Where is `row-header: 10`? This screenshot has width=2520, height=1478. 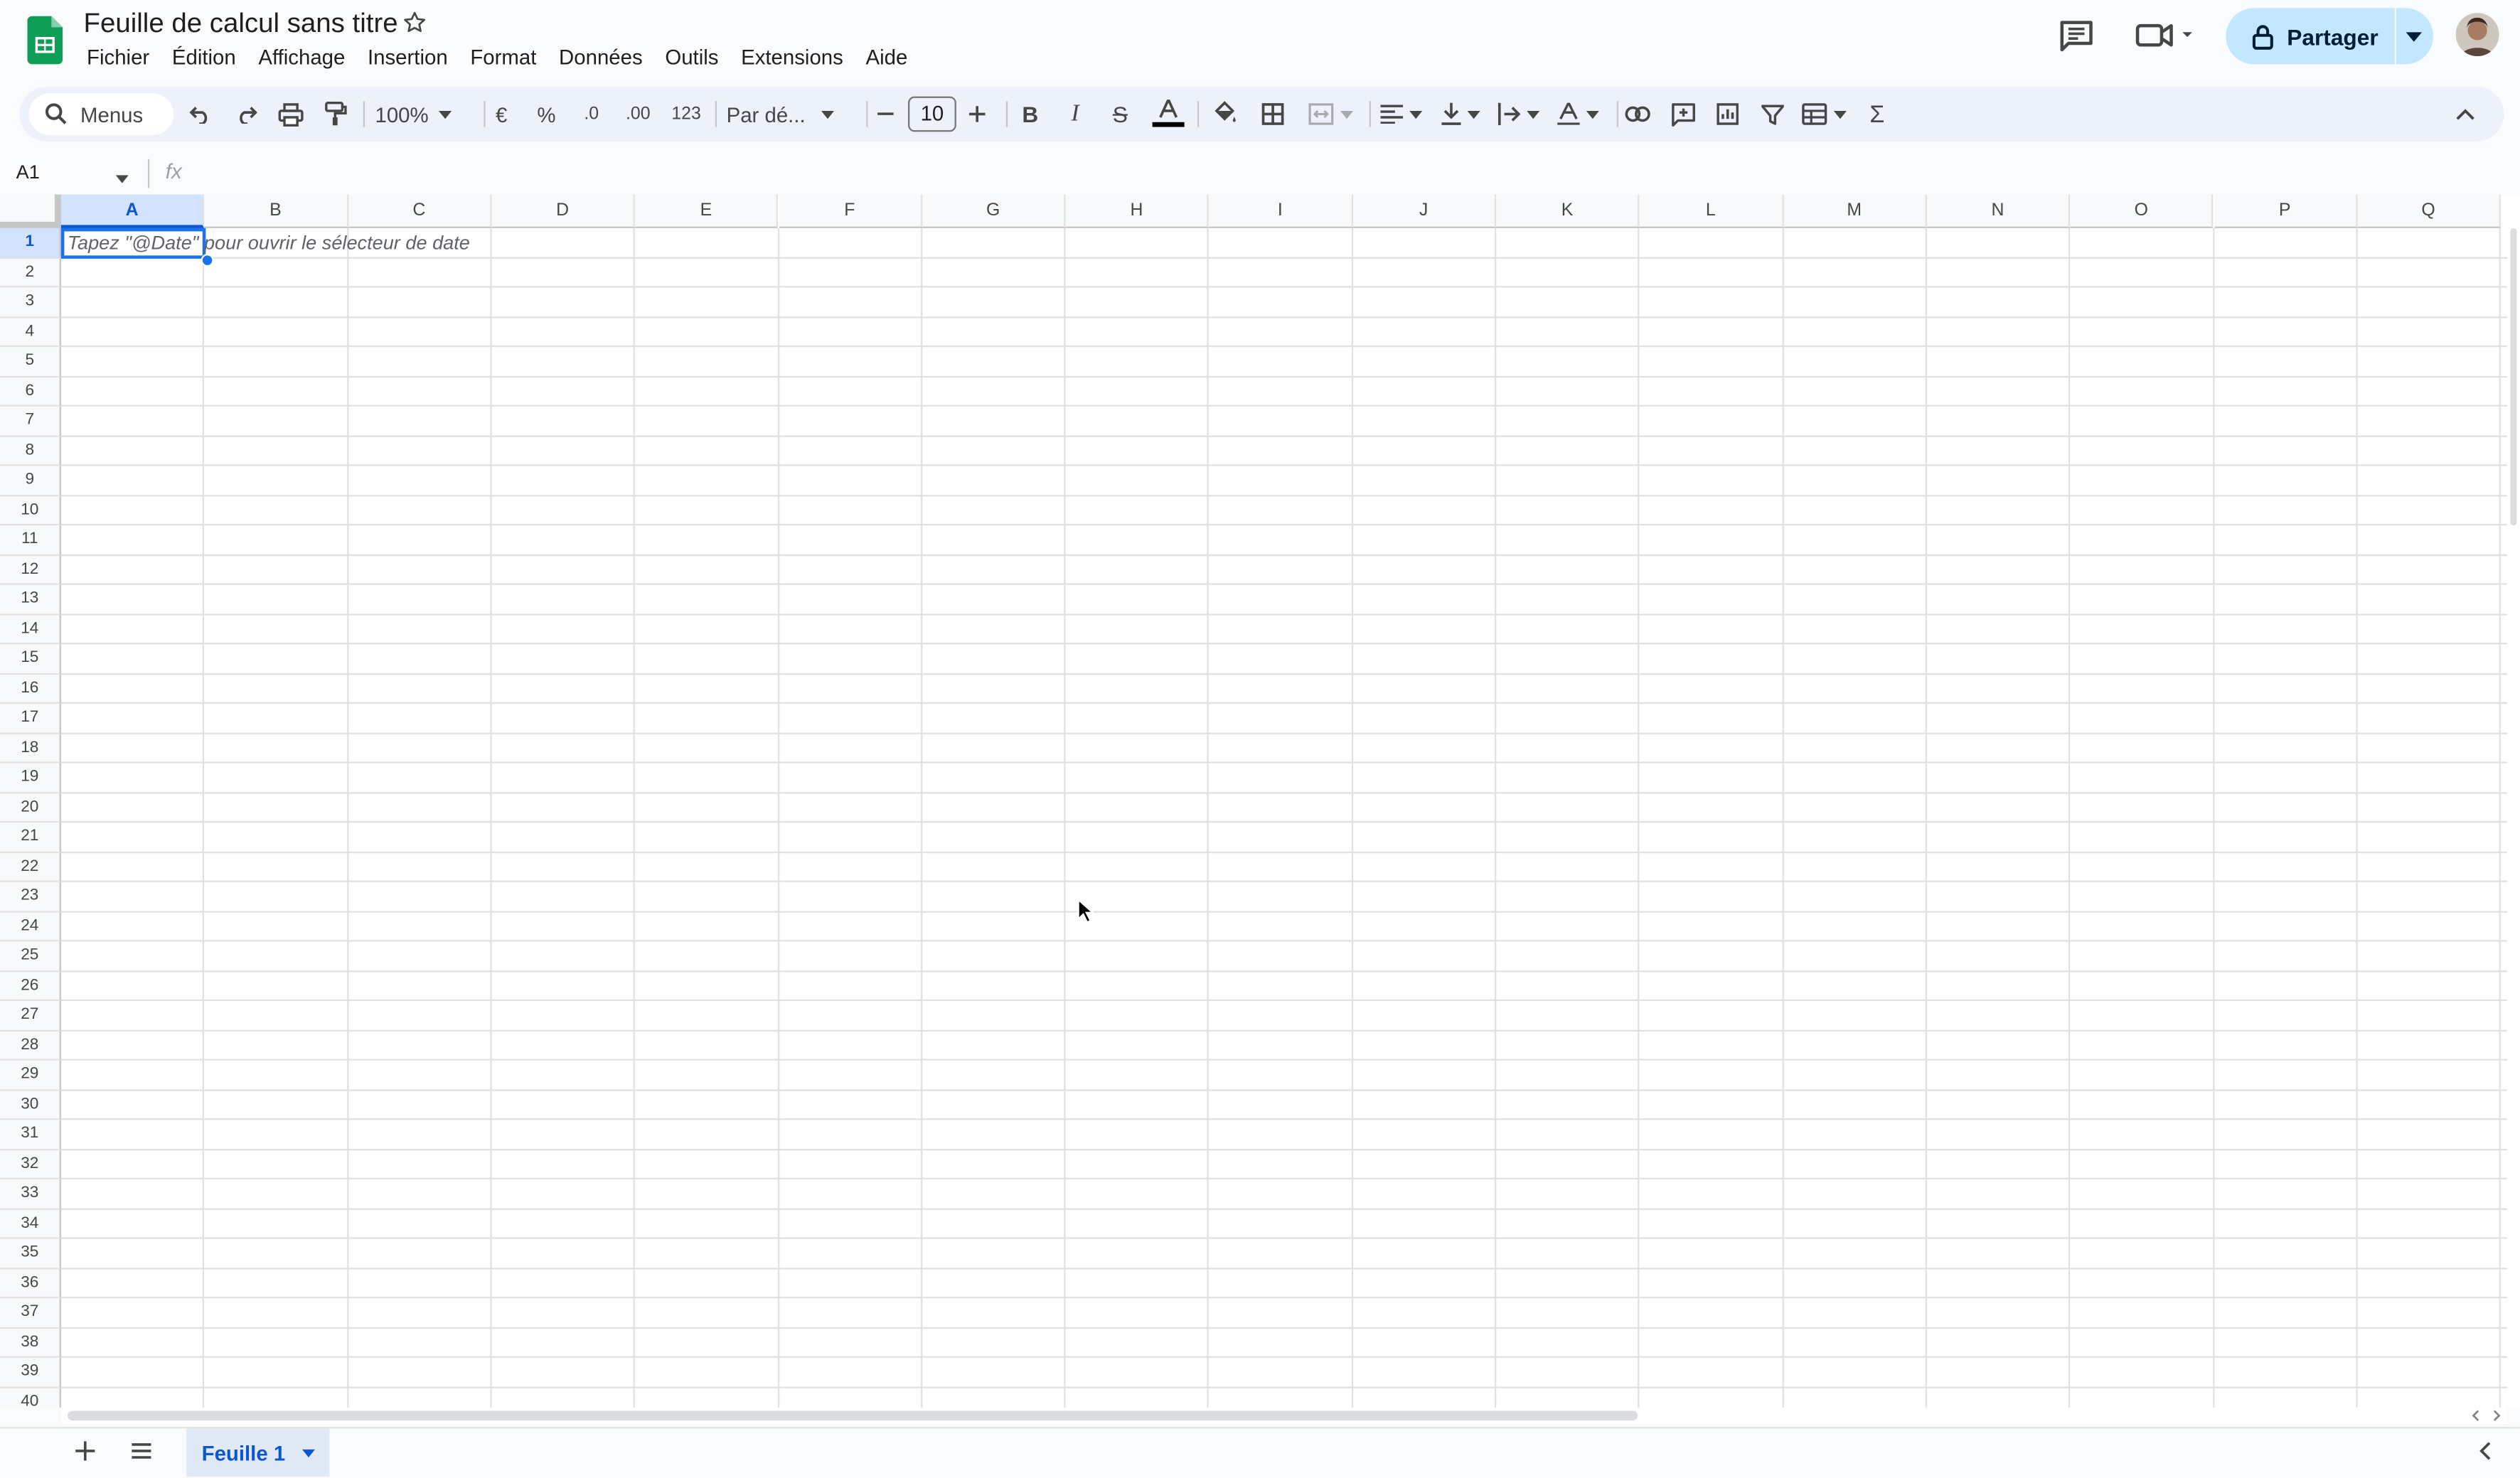
row-header: 10 is located at coordinates (31, 511).